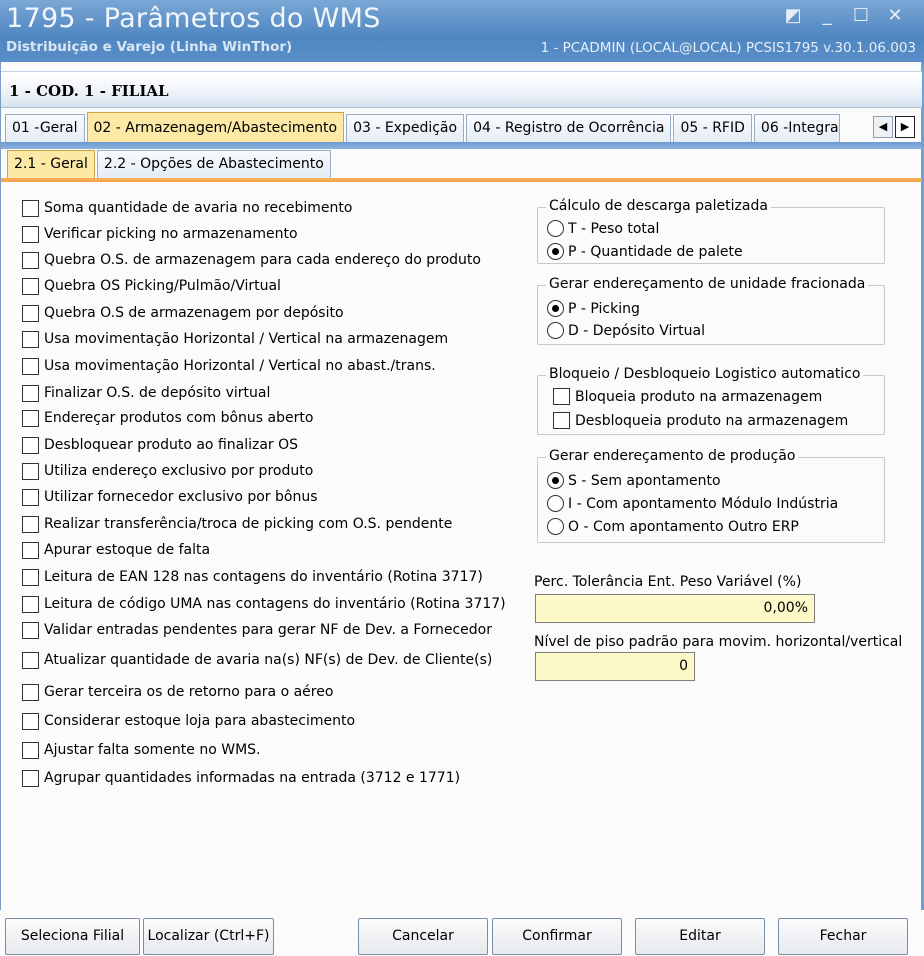  Describe the element at coordinates (700, 420) in the screenshot. I see `option-desbloqueia-produto: Desbloqueia produto na armazenagem` at that location.